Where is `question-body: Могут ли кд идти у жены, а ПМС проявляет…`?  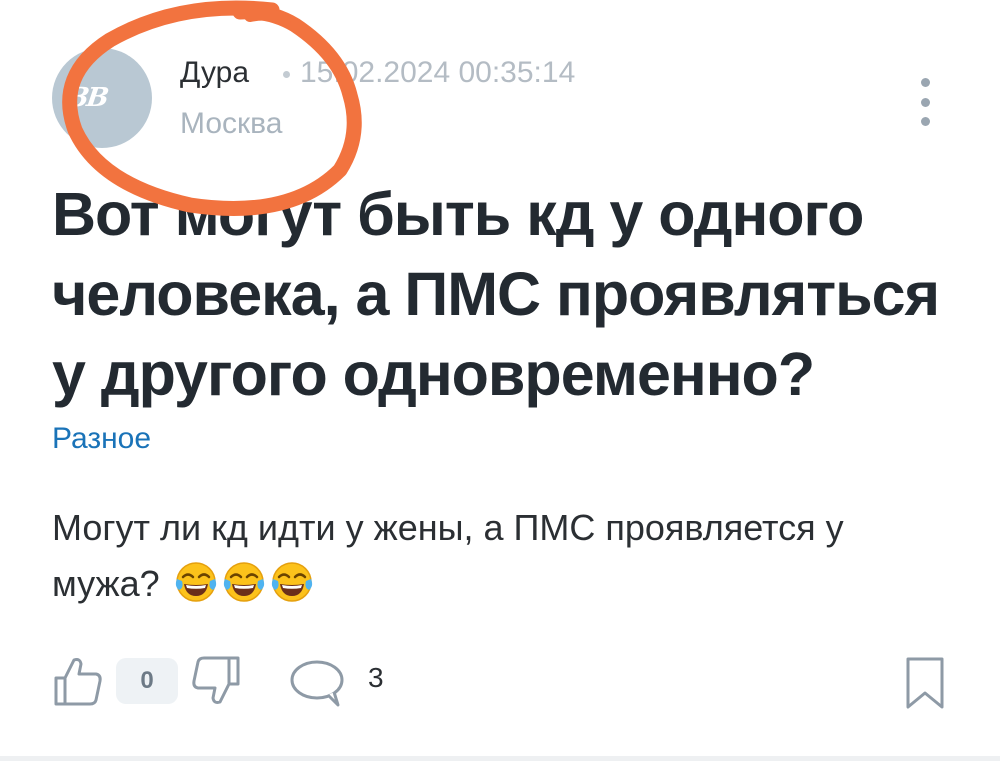
question-body: Могут ли кд идти у жены, а ПМС проявляет… is located at coordinates (497, 556).